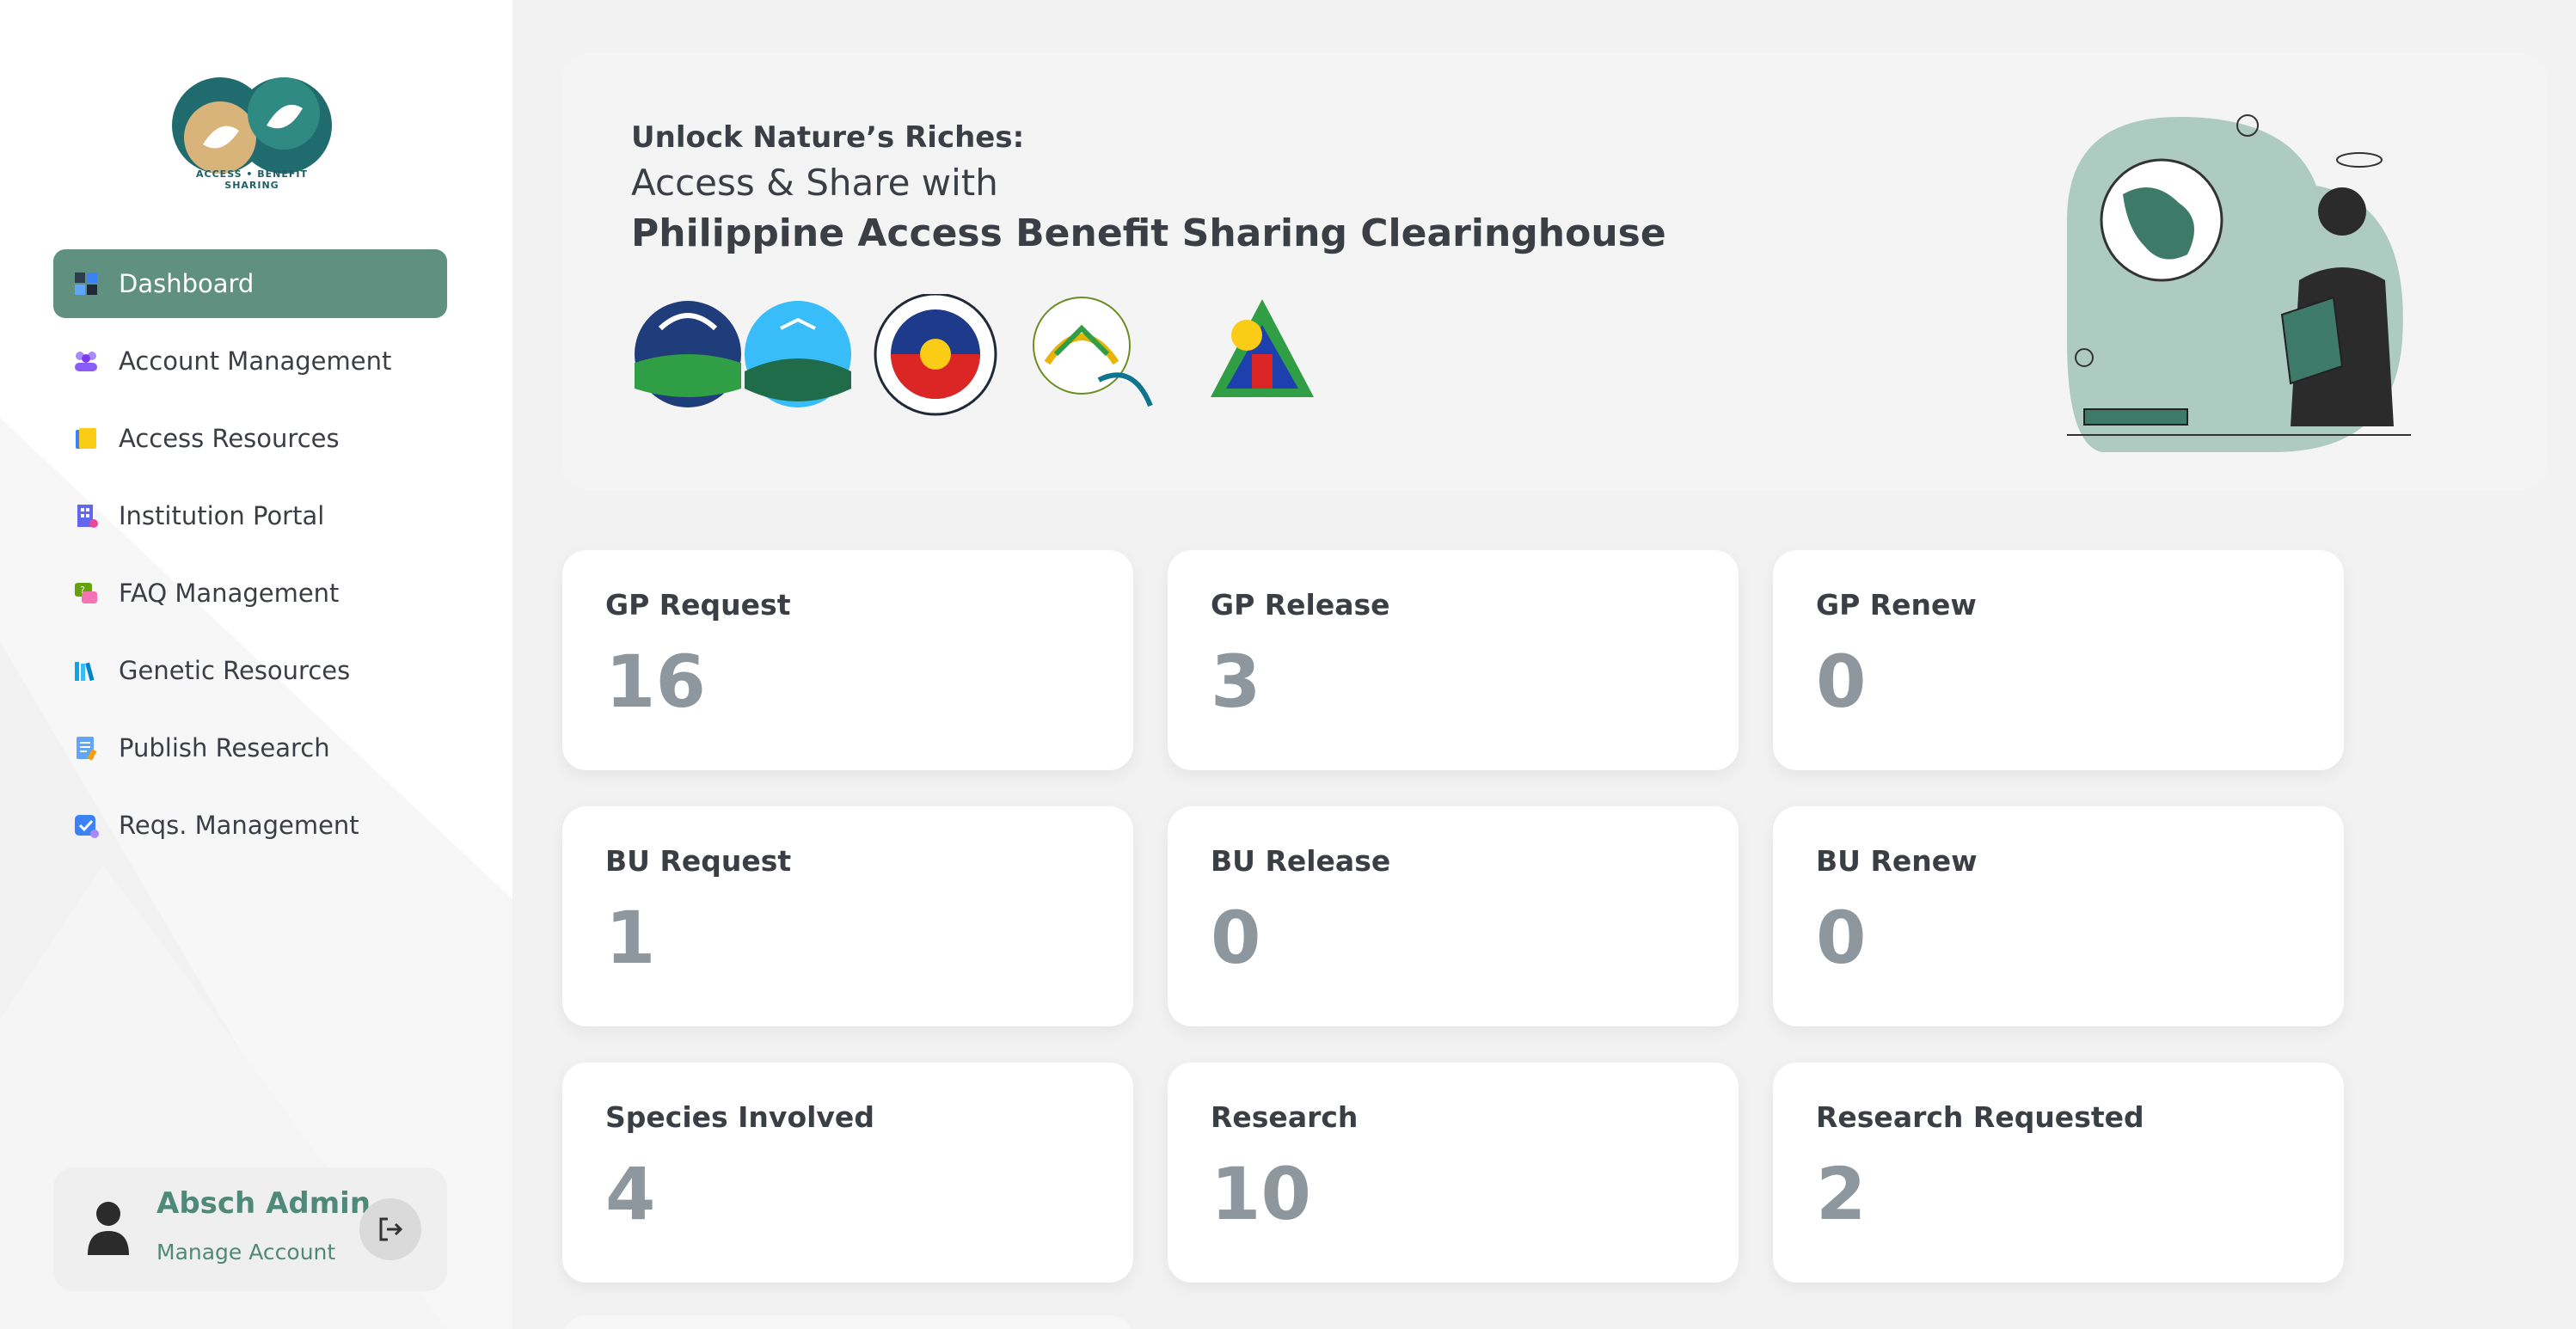 Image resolution: width=2576 pixels, height=1329 pixels. What do you see at coordinates (245, 1252) in the screenshot?
I see `manage-account-link: Manage Account` at bounding box center [245, 1252].